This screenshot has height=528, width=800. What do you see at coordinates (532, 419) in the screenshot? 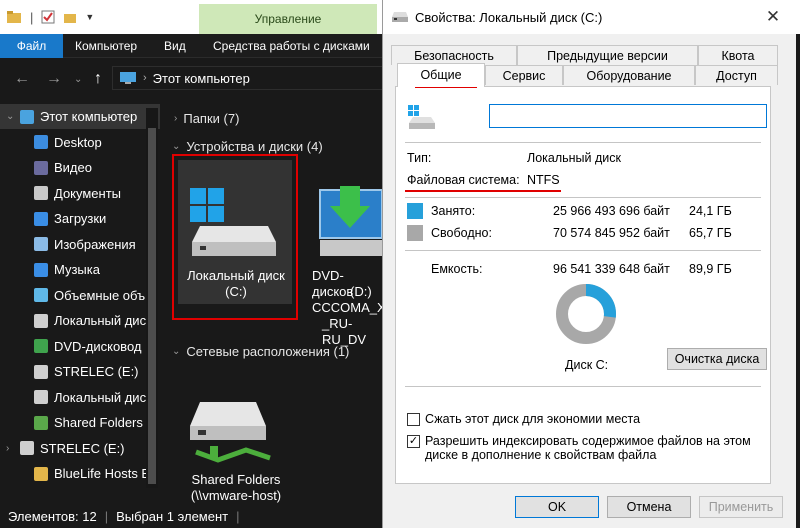
I see `compress-label: Сжать этот диск для экономии места` at bounding box center [532, 419].